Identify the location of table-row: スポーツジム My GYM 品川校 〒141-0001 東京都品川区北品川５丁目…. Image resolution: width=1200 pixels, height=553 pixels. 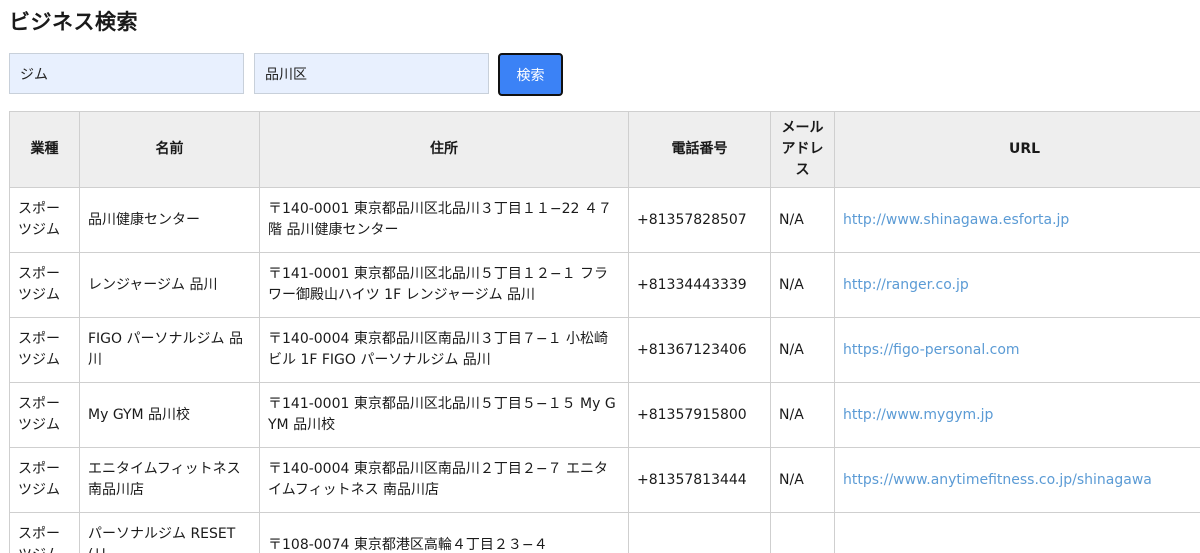
(604, 415).